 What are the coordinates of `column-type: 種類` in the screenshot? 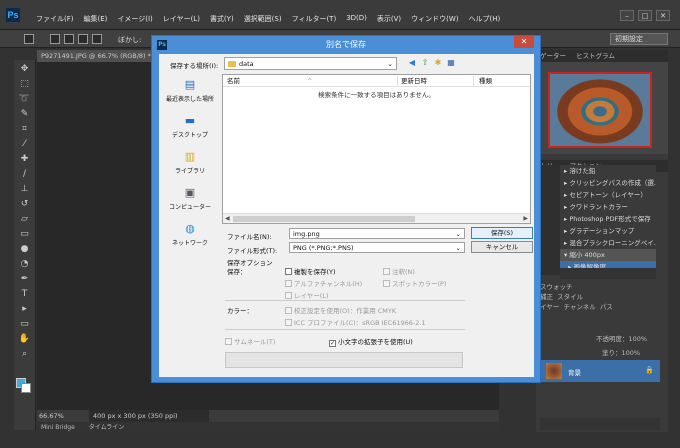 It's located at (485, 81).